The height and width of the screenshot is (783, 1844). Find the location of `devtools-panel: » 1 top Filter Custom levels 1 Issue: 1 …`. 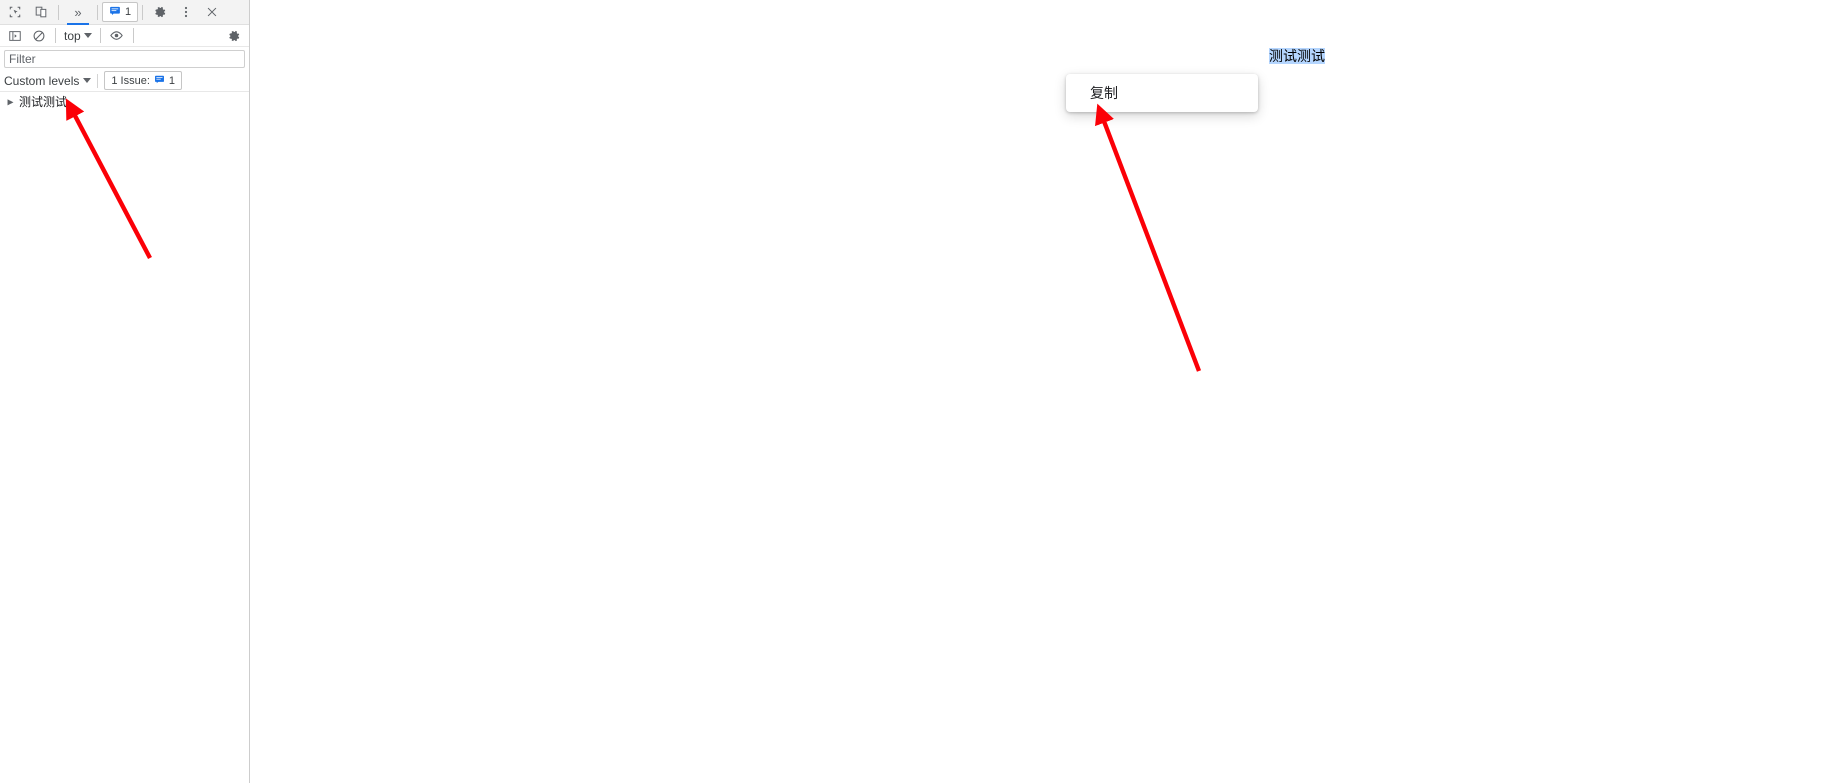

devtools-panel: » 1 top Filter Custom levels 1 Issue: 1 … is located at coordinates (125, 391).